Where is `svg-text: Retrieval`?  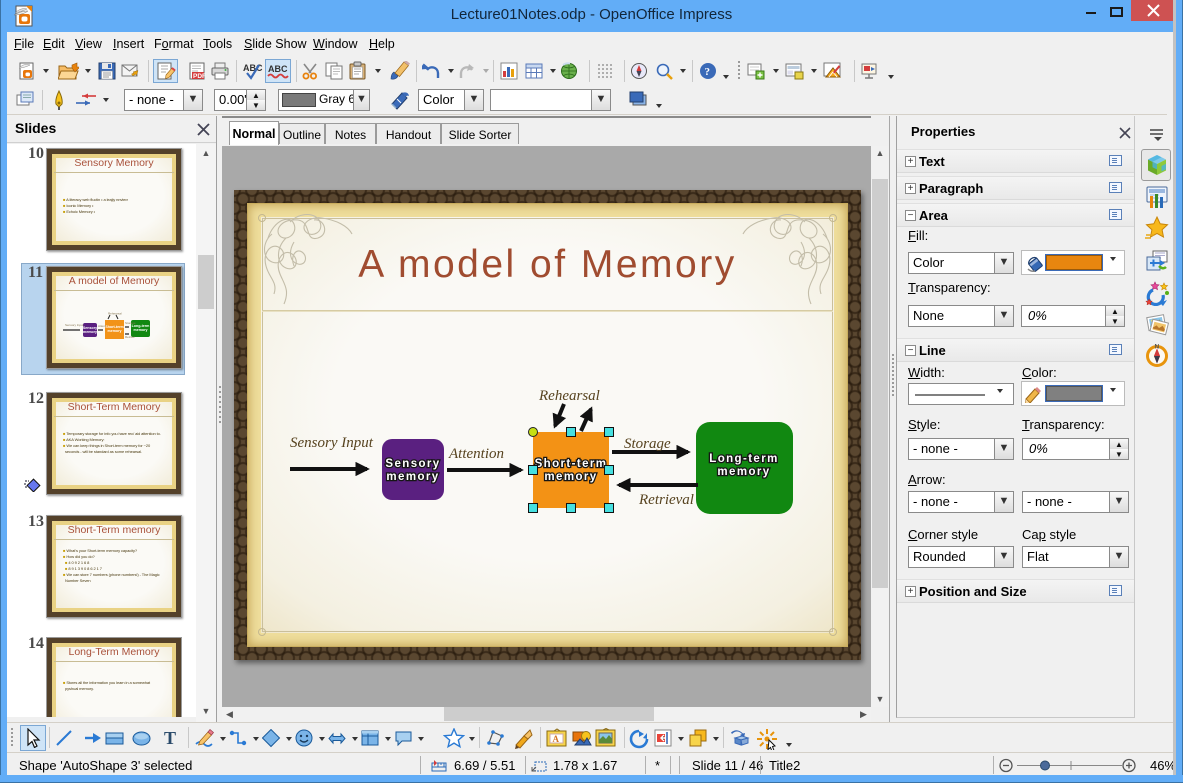 svg-text: Retrieval is located at coordinates (666, 500).